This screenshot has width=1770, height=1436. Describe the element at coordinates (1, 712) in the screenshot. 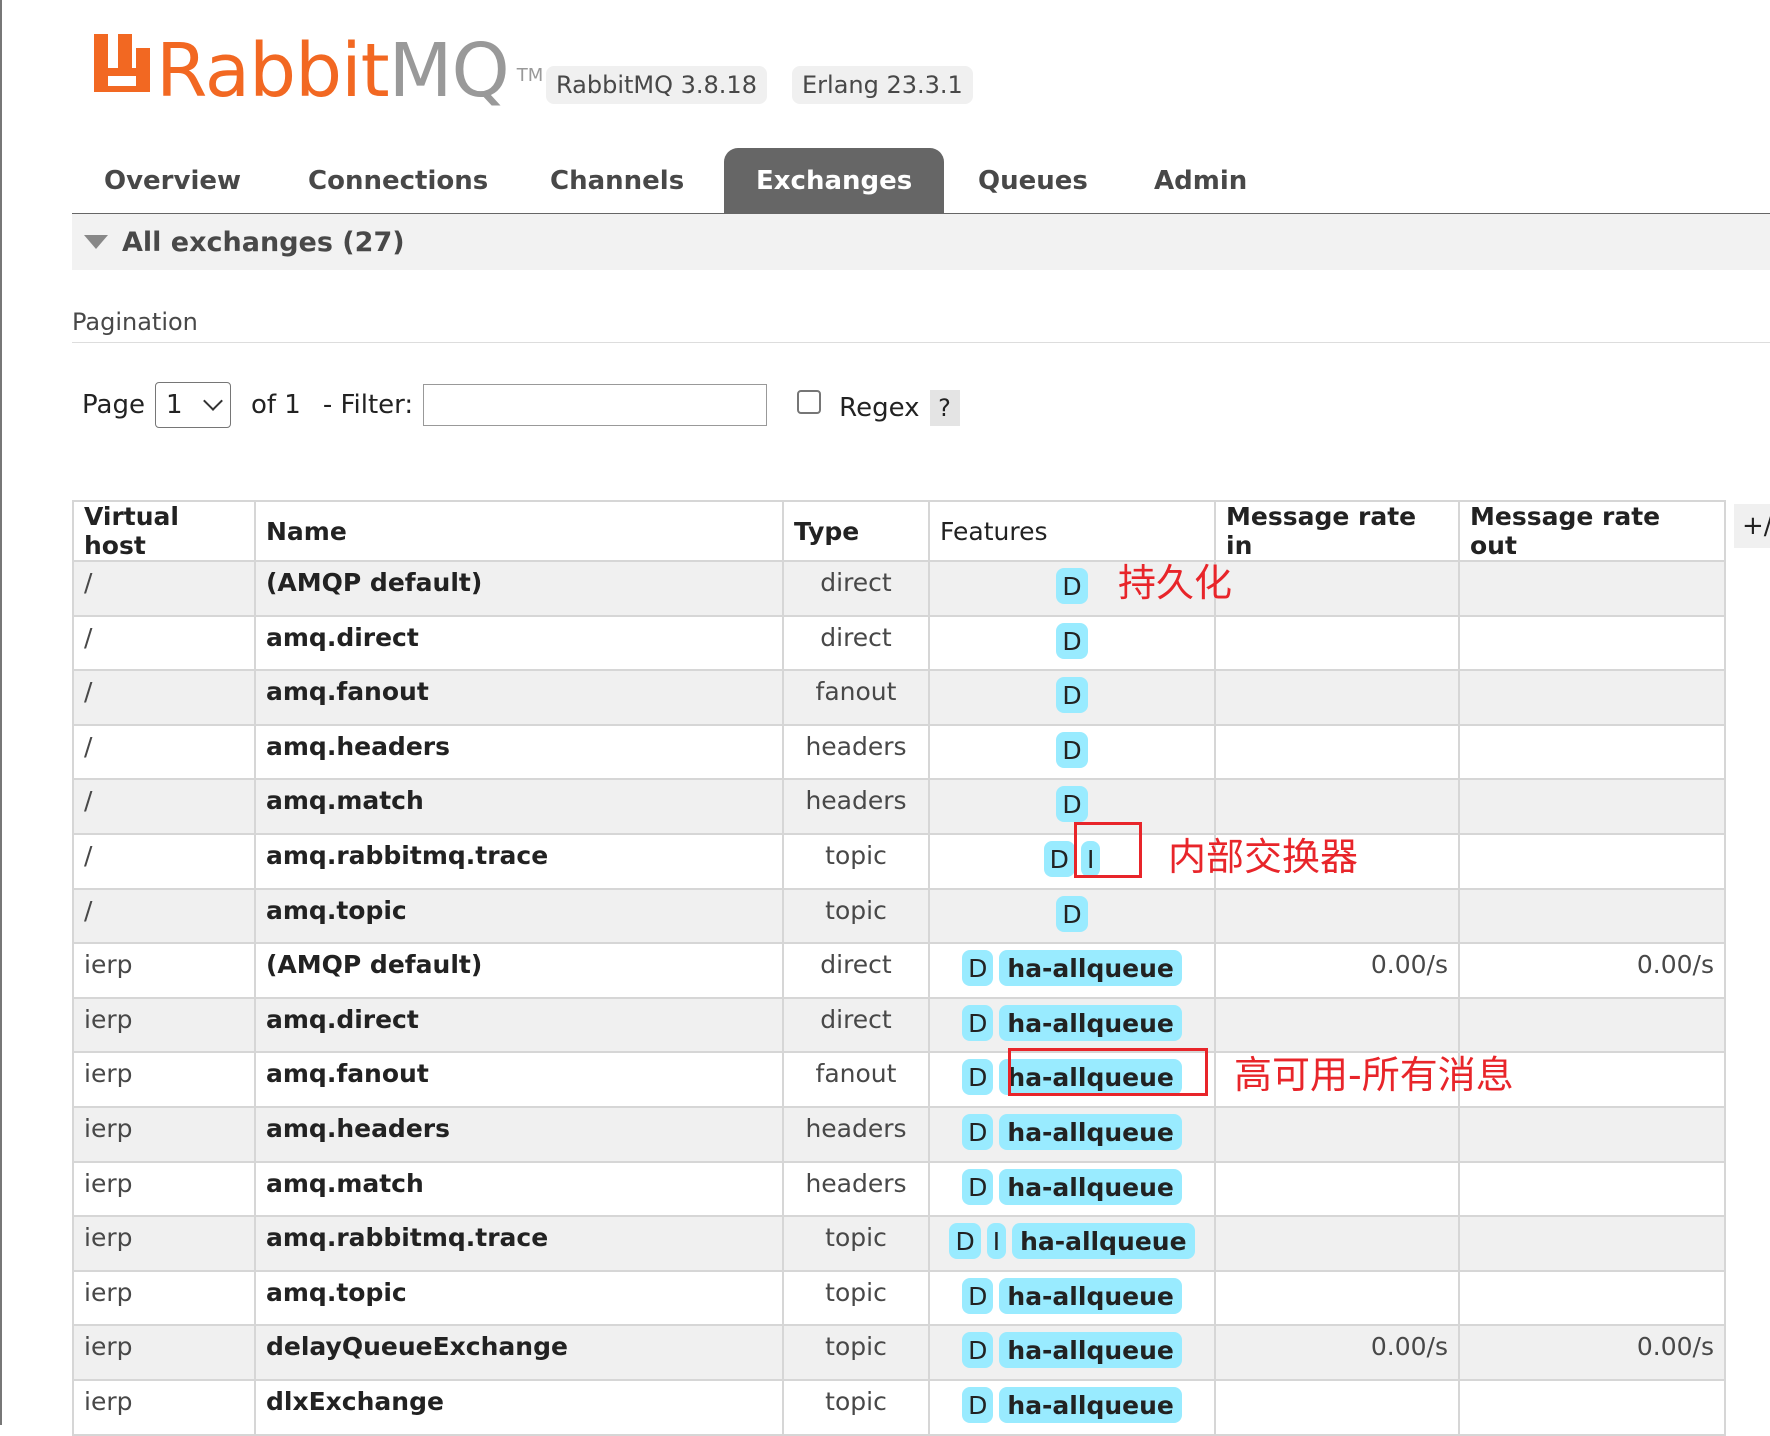

I see `window-left-border` at that location.